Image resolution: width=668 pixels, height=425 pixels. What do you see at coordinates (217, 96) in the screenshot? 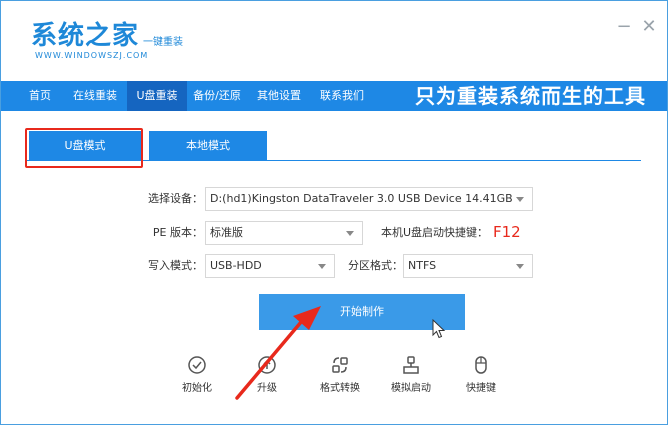
I see `nav-item-backup-restore: 备份/还原` at bounding box center [217, 96].